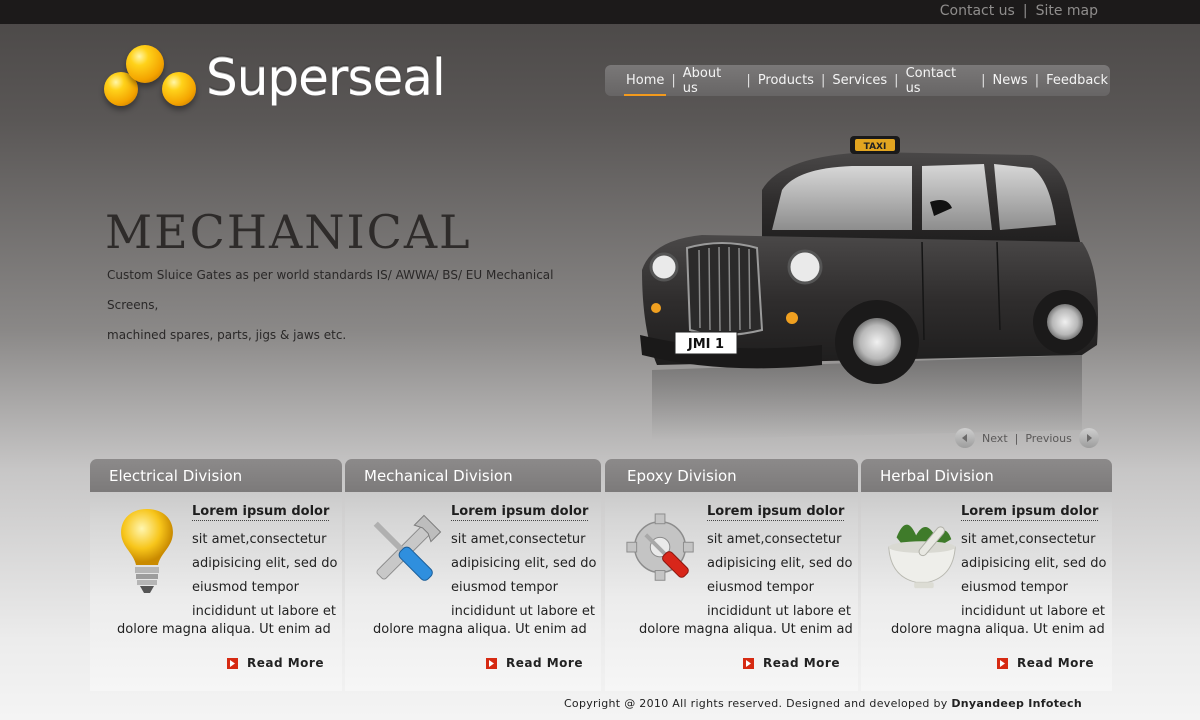  I want to click on logo-ball-top, so click(145, 64).